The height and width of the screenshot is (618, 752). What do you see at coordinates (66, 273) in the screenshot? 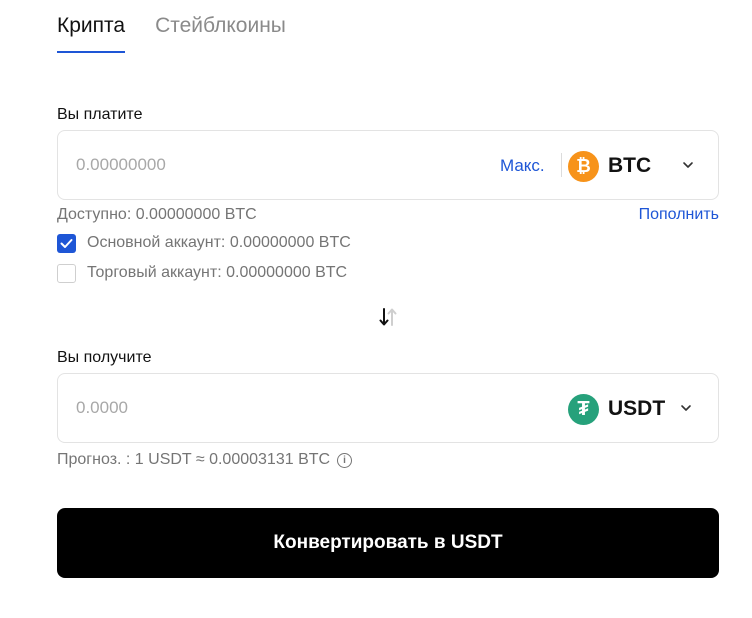
I see `trading-account-checkbox` at bounding box center [66, 273].